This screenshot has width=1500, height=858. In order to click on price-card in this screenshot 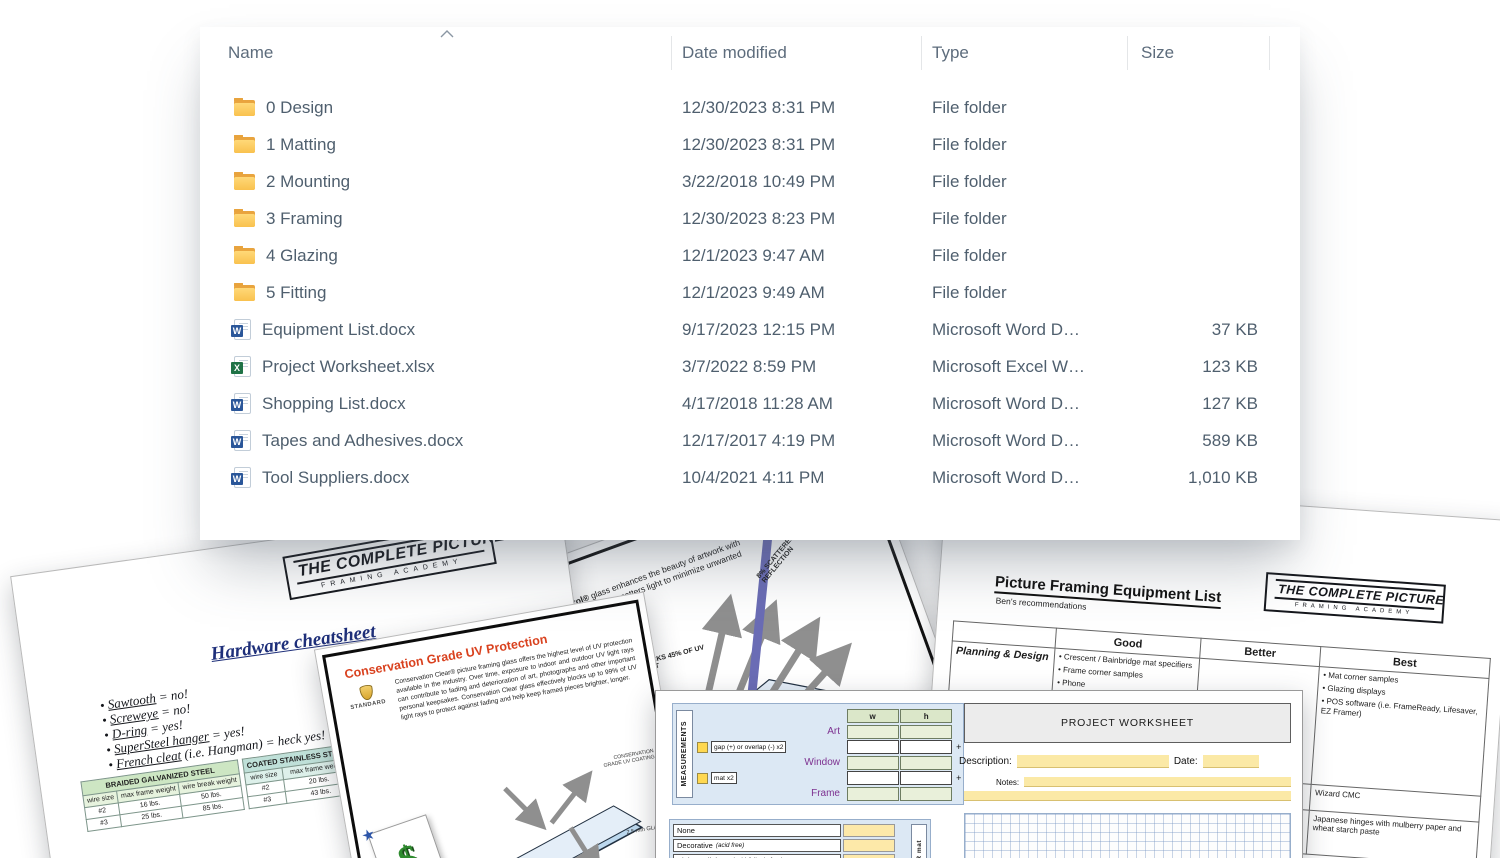, I will do `click(409, 836)`.